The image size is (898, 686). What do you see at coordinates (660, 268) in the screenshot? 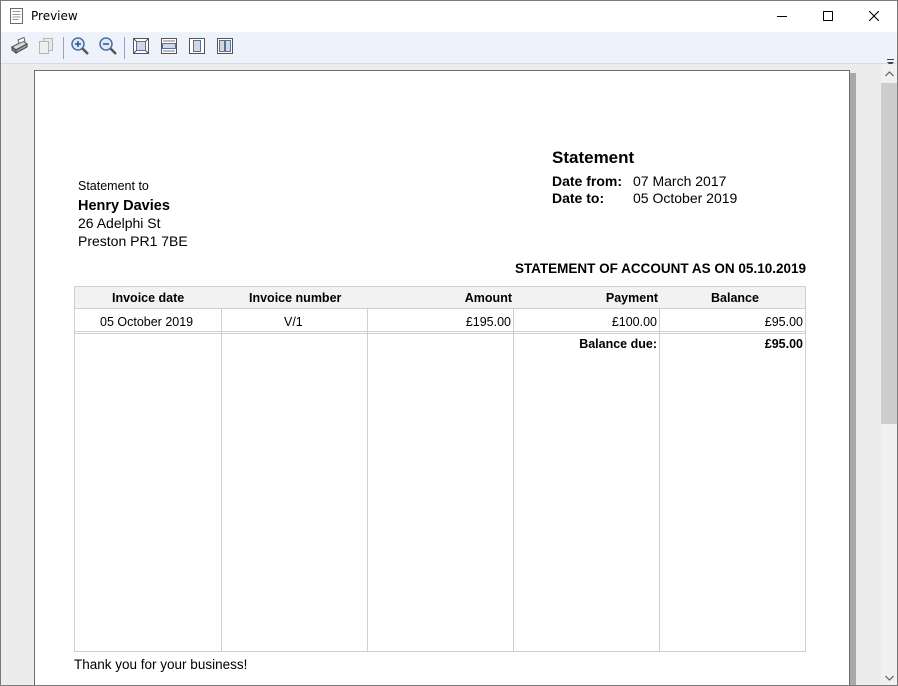
I see `statement-heading: STATEMENT OF ACCOUNT AS ON 05.10.2019` at bounding box center [660, 268].